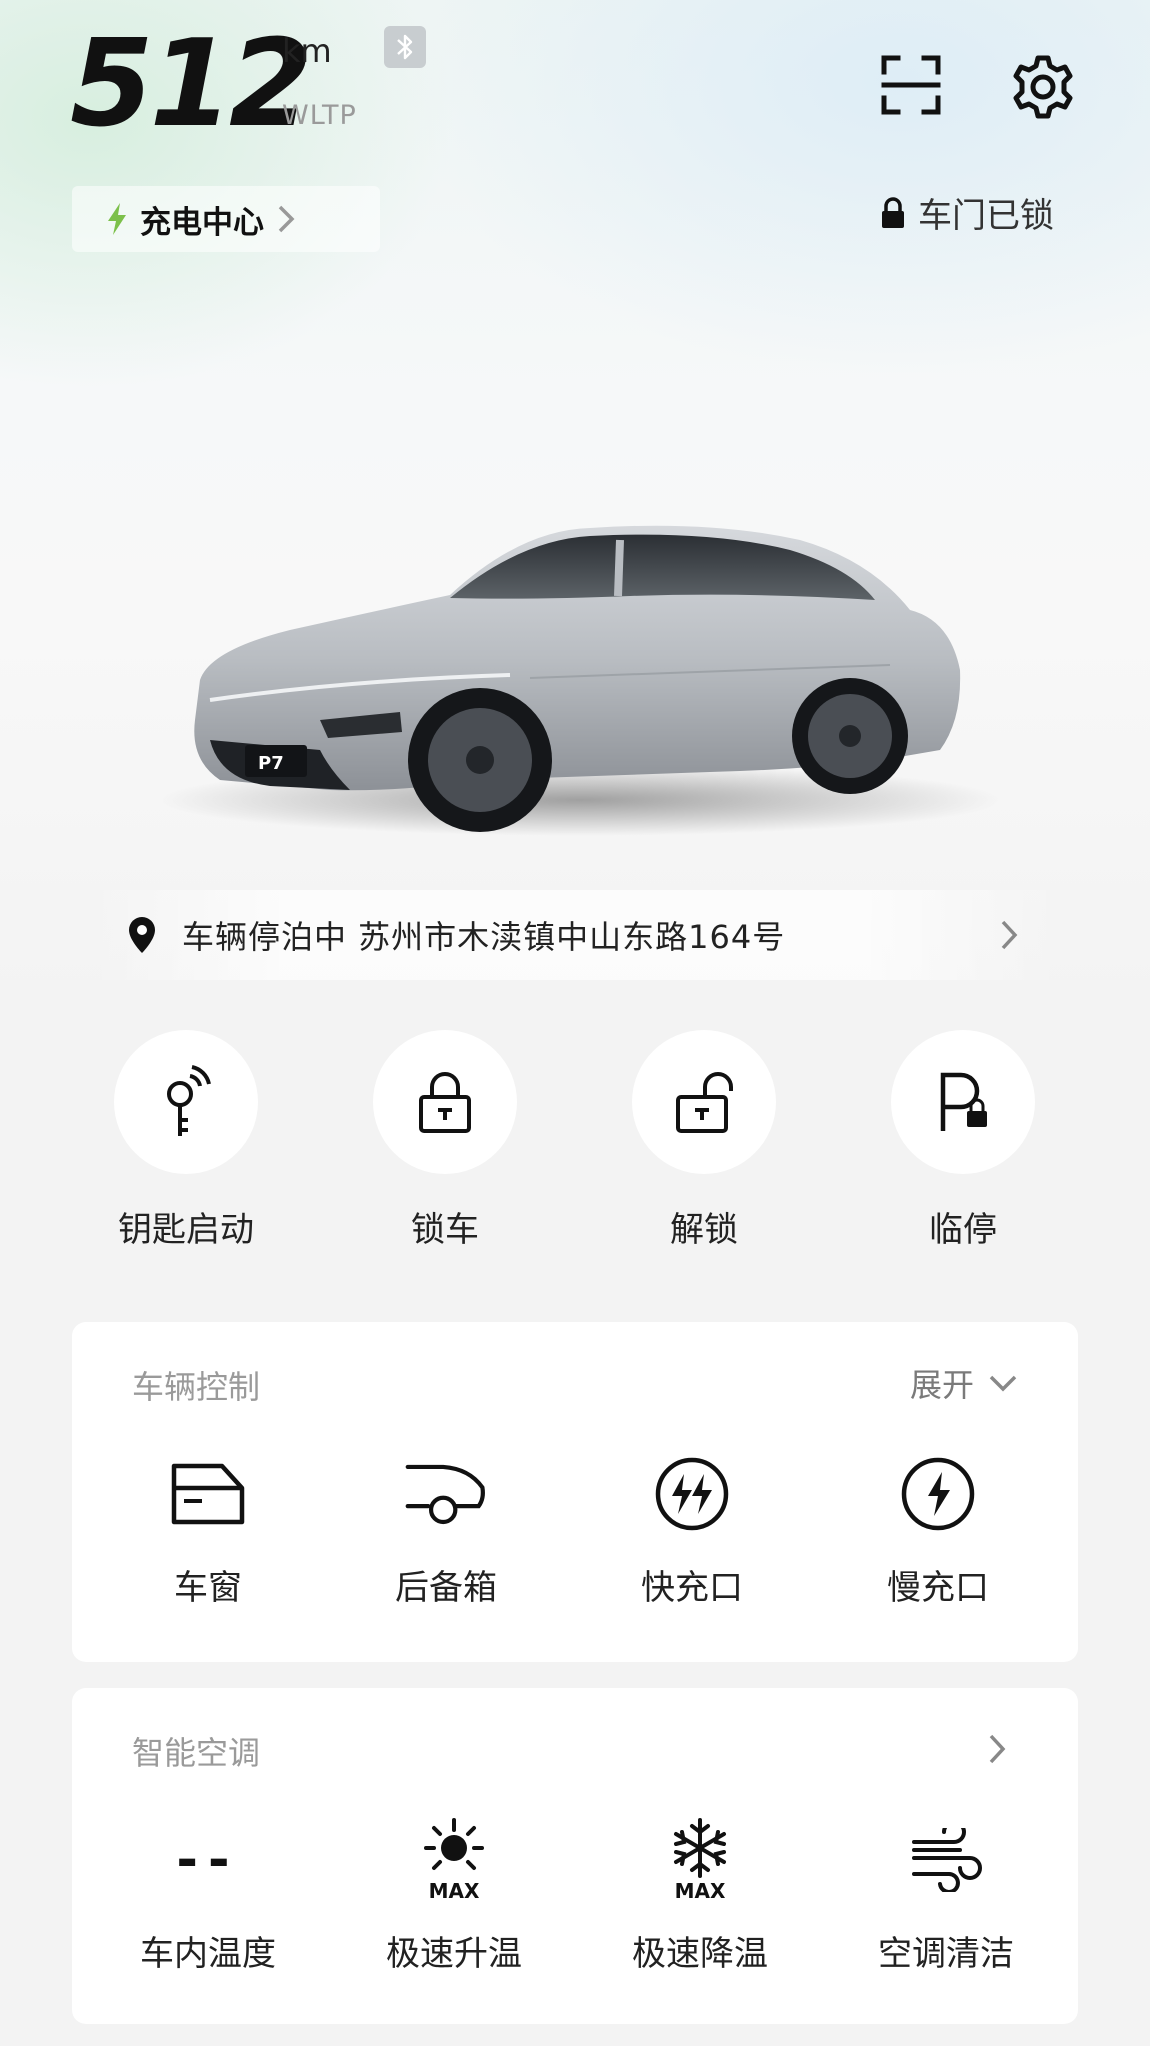 Image resolution: width=1150 pixels, height=2046 pixels. I want to click on location-bar: 车辆停泊中 苏州市木渎镇中山东路164号, so click(575, 935).